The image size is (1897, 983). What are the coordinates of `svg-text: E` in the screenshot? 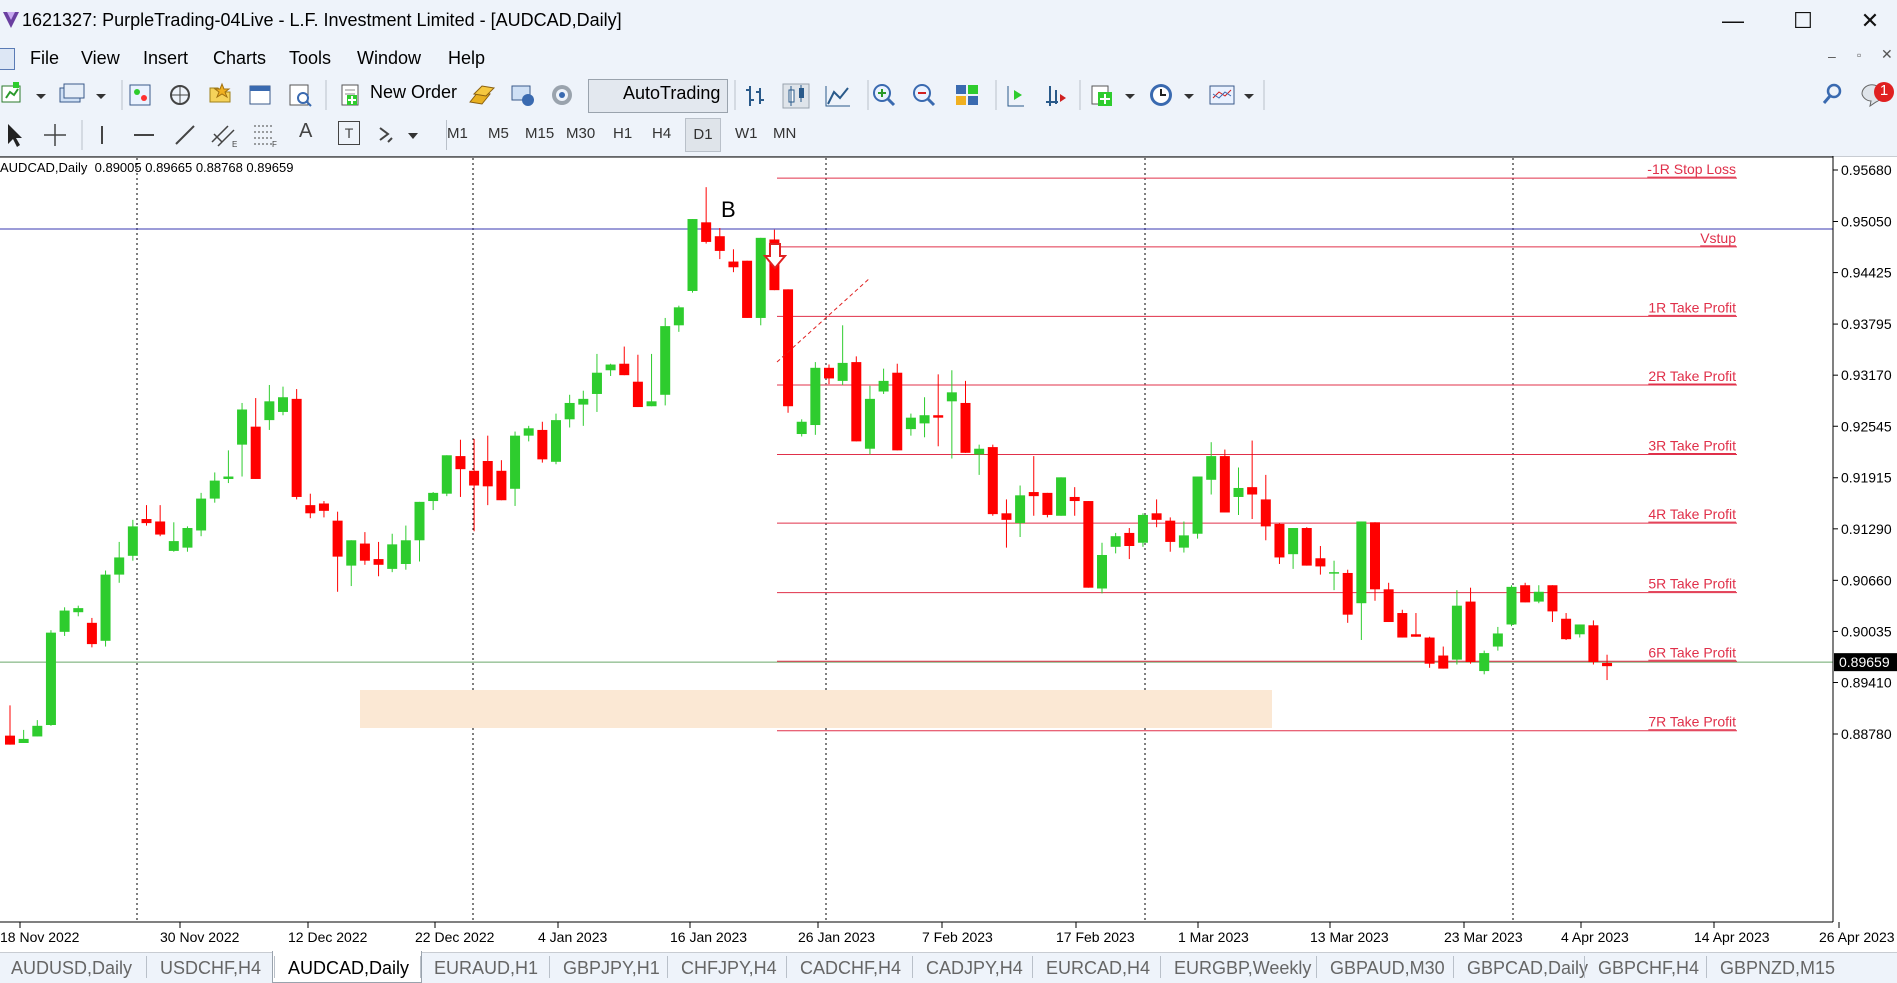 It's located at (234, 144).